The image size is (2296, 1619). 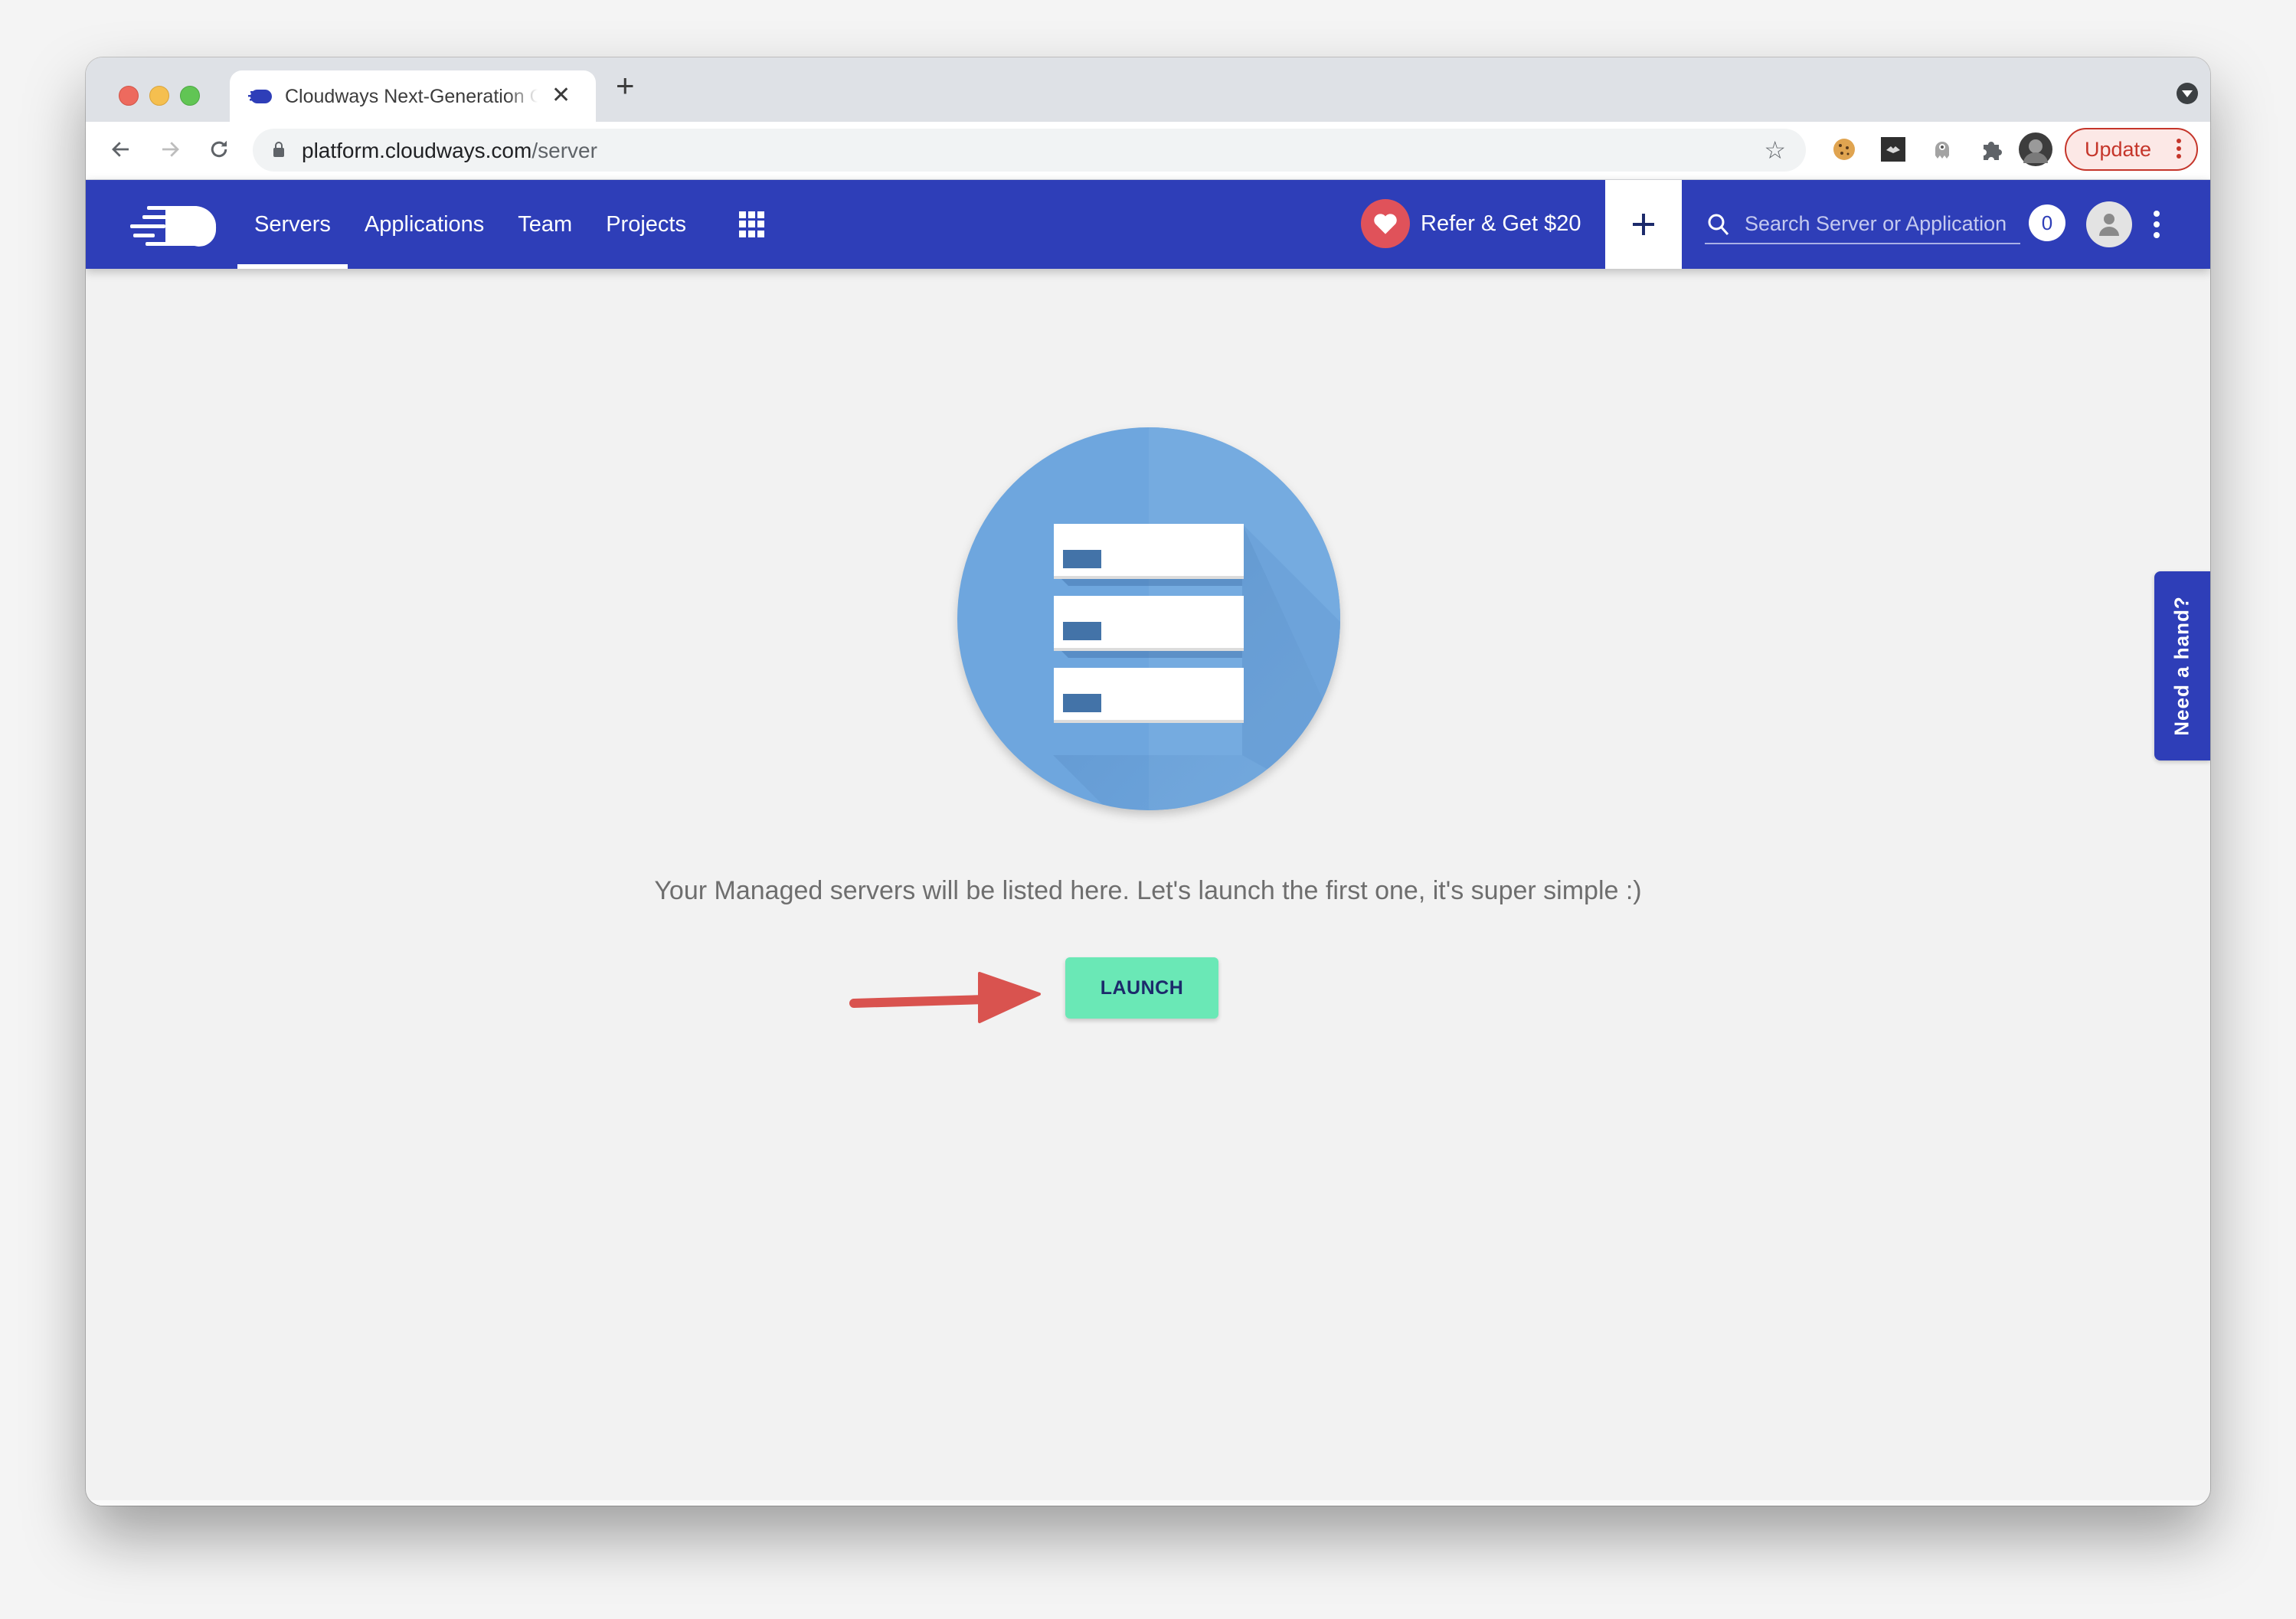 I want to click on arrow-right-icon, so click(x=170, y=149).